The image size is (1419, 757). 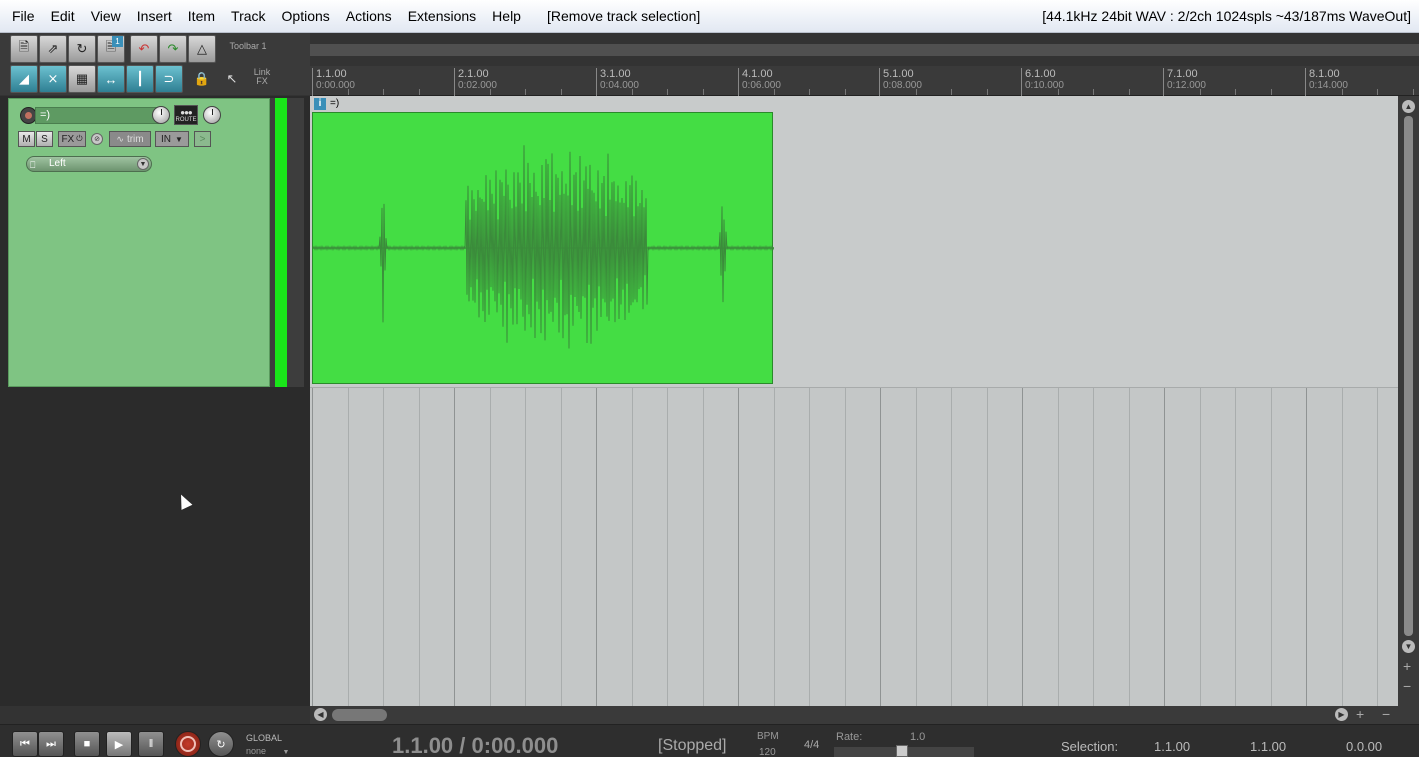 I want to click on pan-knob, so click(x=212, y=115).